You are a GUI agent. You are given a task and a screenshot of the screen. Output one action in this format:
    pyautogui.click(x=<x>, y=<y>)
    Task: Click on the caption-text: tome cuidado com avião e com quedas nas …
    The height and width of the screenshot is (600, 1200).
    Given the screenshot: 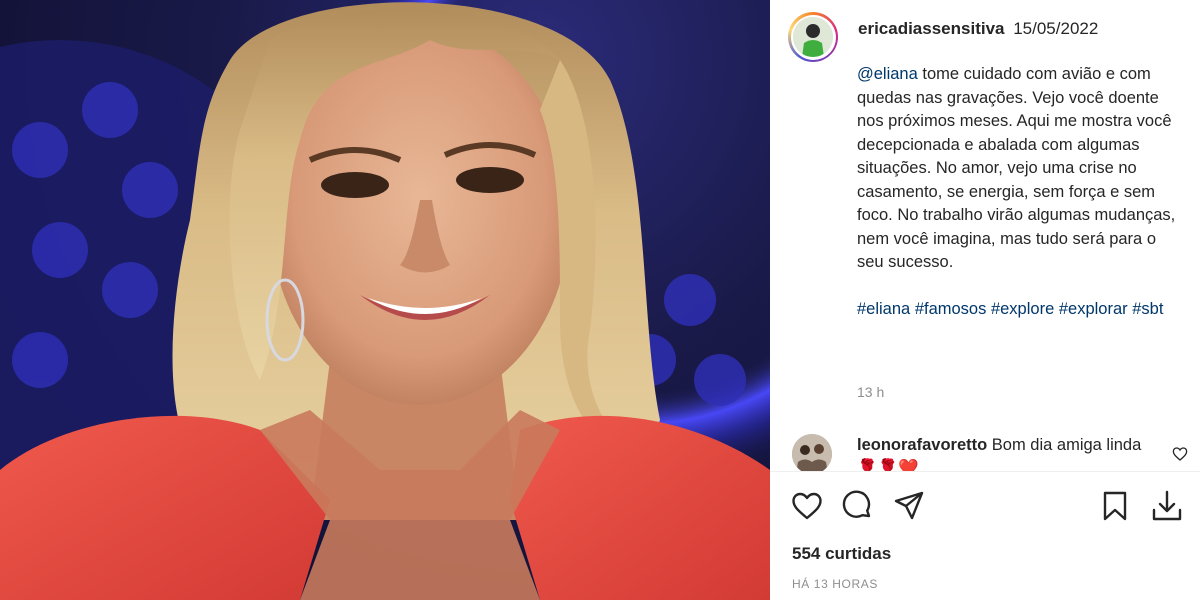 What is the action you would take?
    pyautogui.click(x=1016, y=168)
    